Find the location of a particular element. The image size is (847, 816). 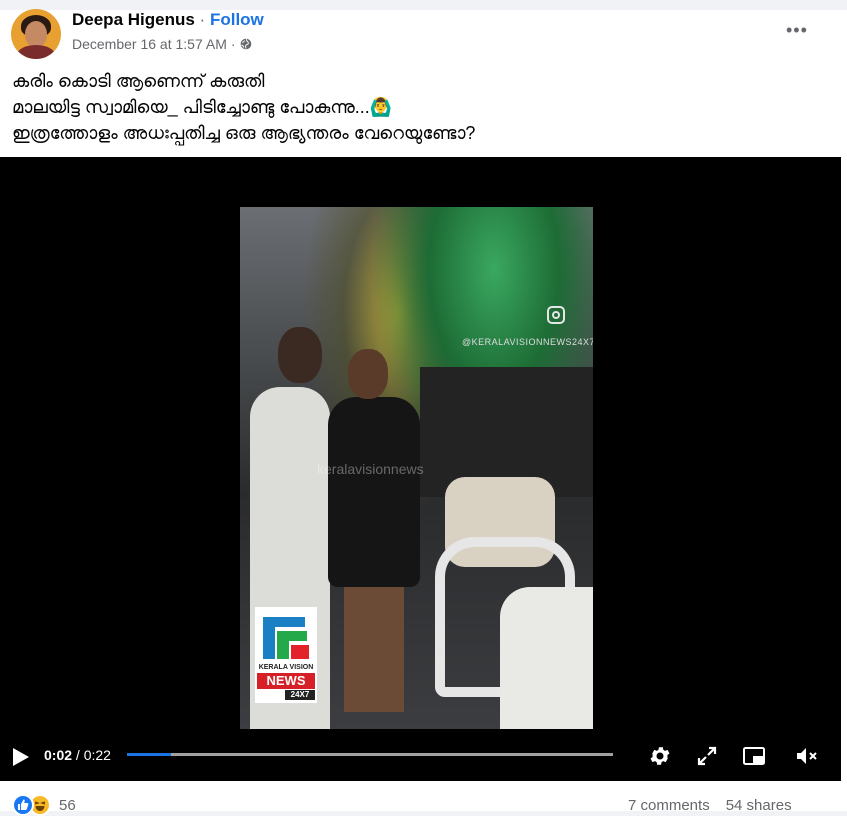

caption-line: കരിം കൊടി ആണെന്ന് കരുതി is located at coordinates (138, 81).